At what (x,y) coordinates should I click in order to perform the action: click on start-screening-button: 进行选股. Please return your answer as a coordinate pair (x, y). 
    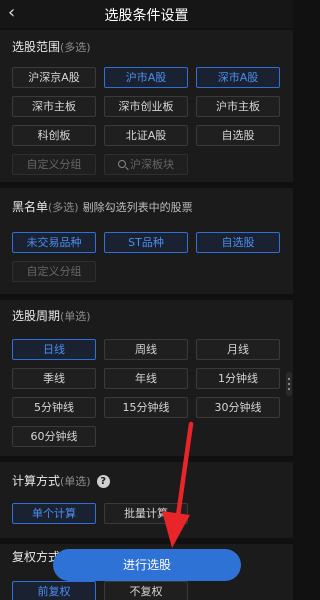
    Looking at the image, I should click on (147, 565).